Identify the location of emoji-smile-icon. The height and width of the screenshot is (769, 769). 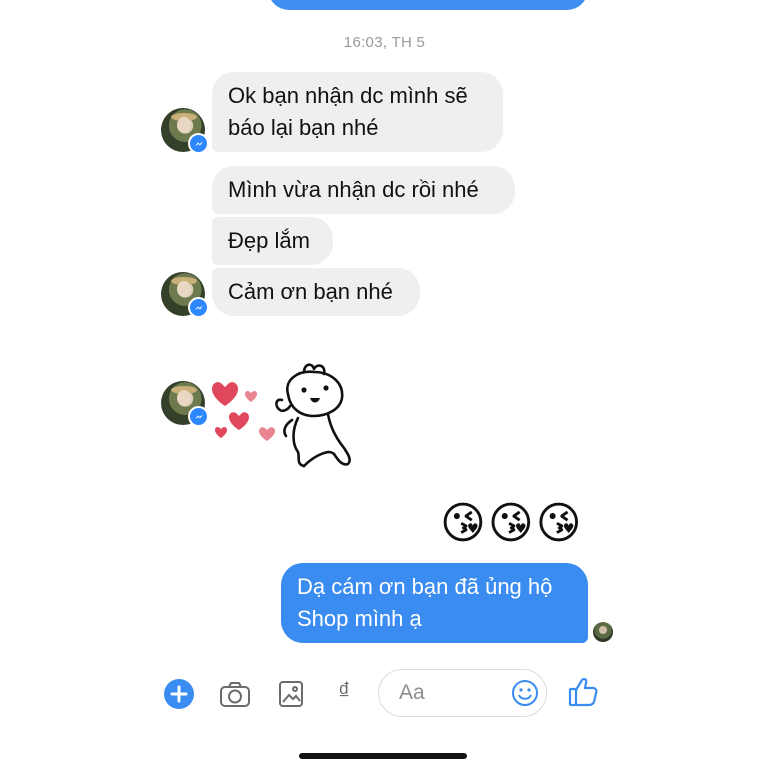
(525, 693).